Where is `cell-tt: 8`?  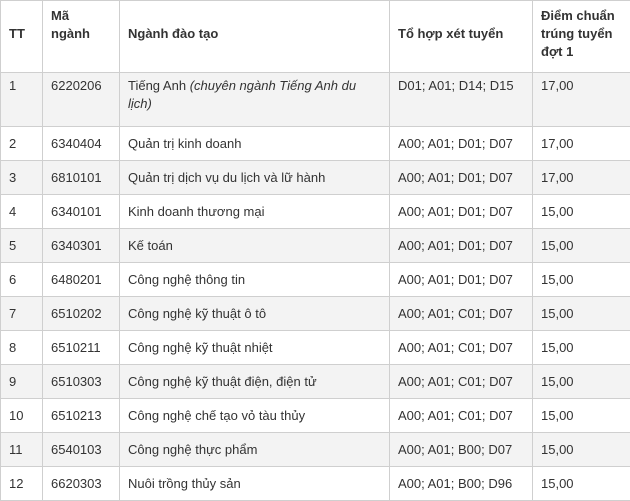
cell-tt: 8 is located at coordinates (22, 348).